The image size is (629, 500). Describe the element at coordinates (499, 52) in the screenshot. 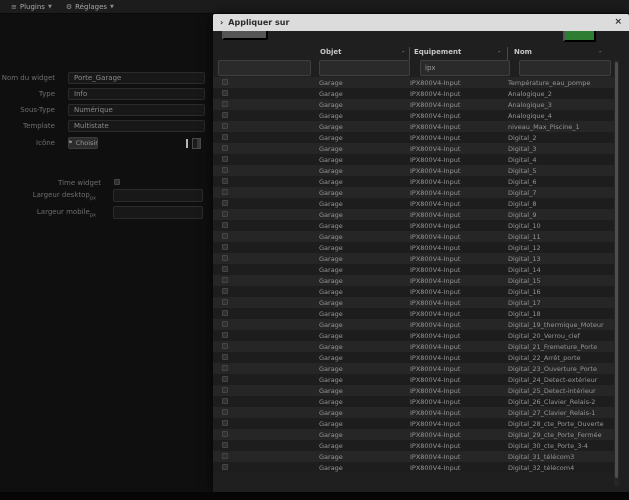

I see `sort-toggle-equipement: -` at that location.